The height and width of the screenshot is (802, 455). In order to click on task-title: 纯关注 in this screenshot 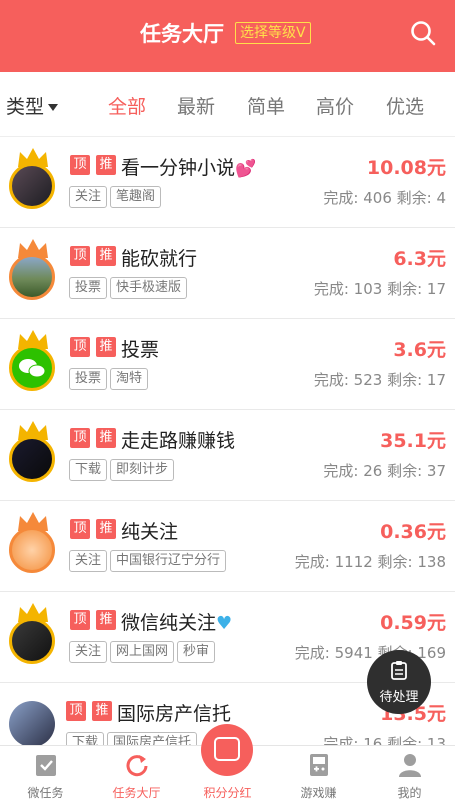, I will do `click(150, 532)`.